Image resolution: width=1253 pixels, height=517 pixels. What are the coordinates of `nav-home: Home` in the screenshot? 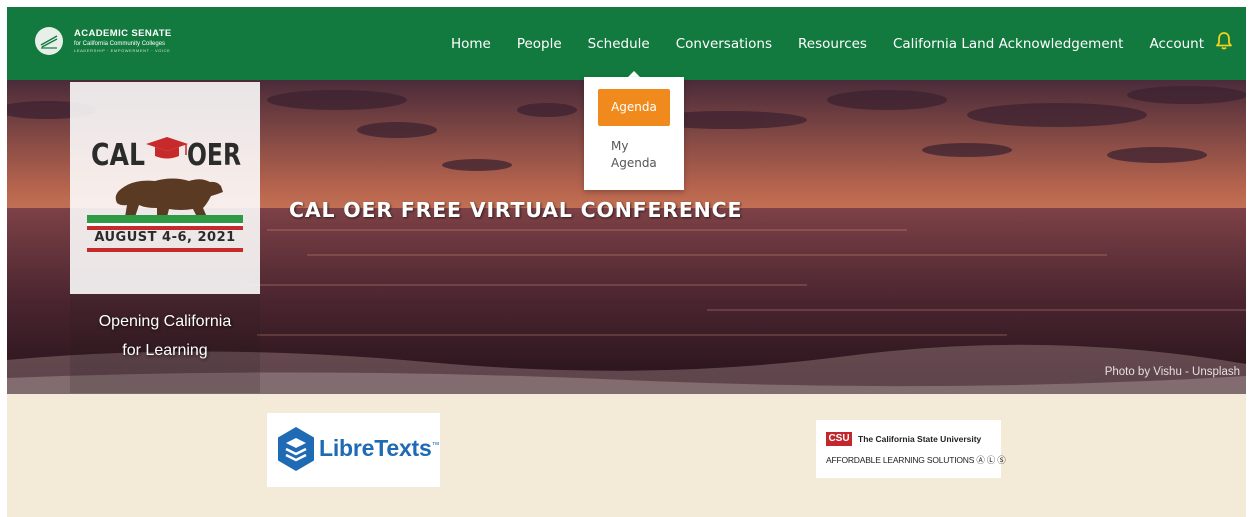 It's located at (471, 44).